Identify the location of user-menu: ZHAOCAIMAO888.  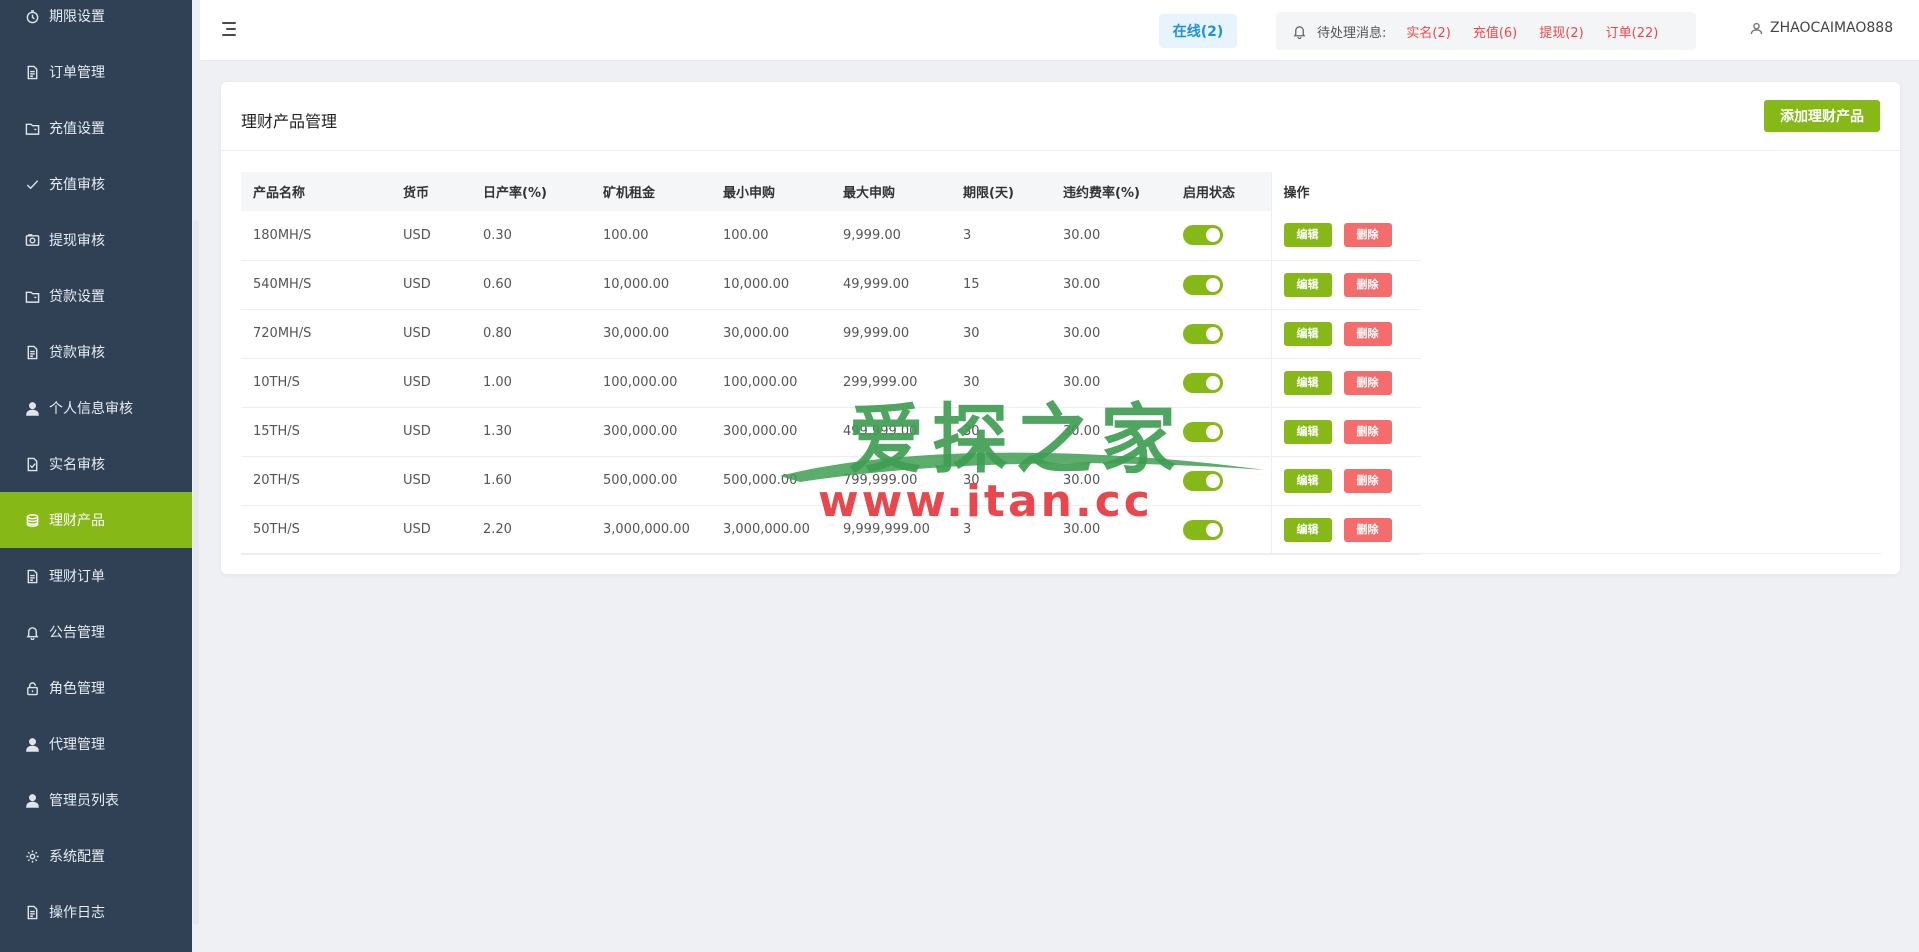
(1821, 28).